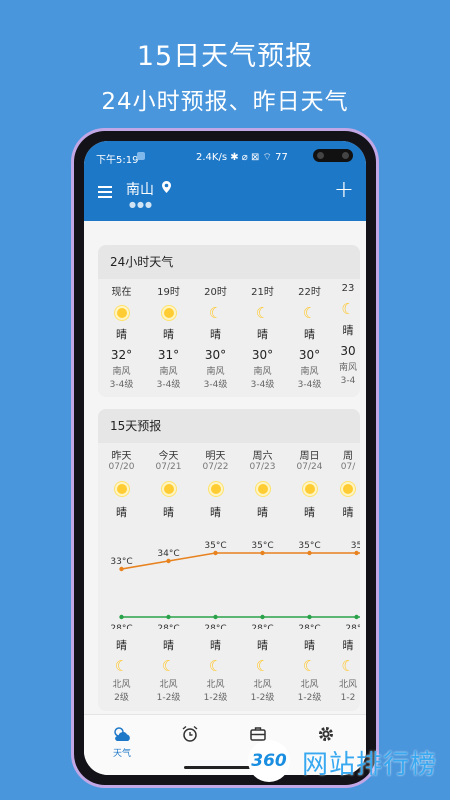  What do you see at coordinates (121, 292) in the screenshot?
I see `hour-label: 现在` at bounding box center [121, 292].